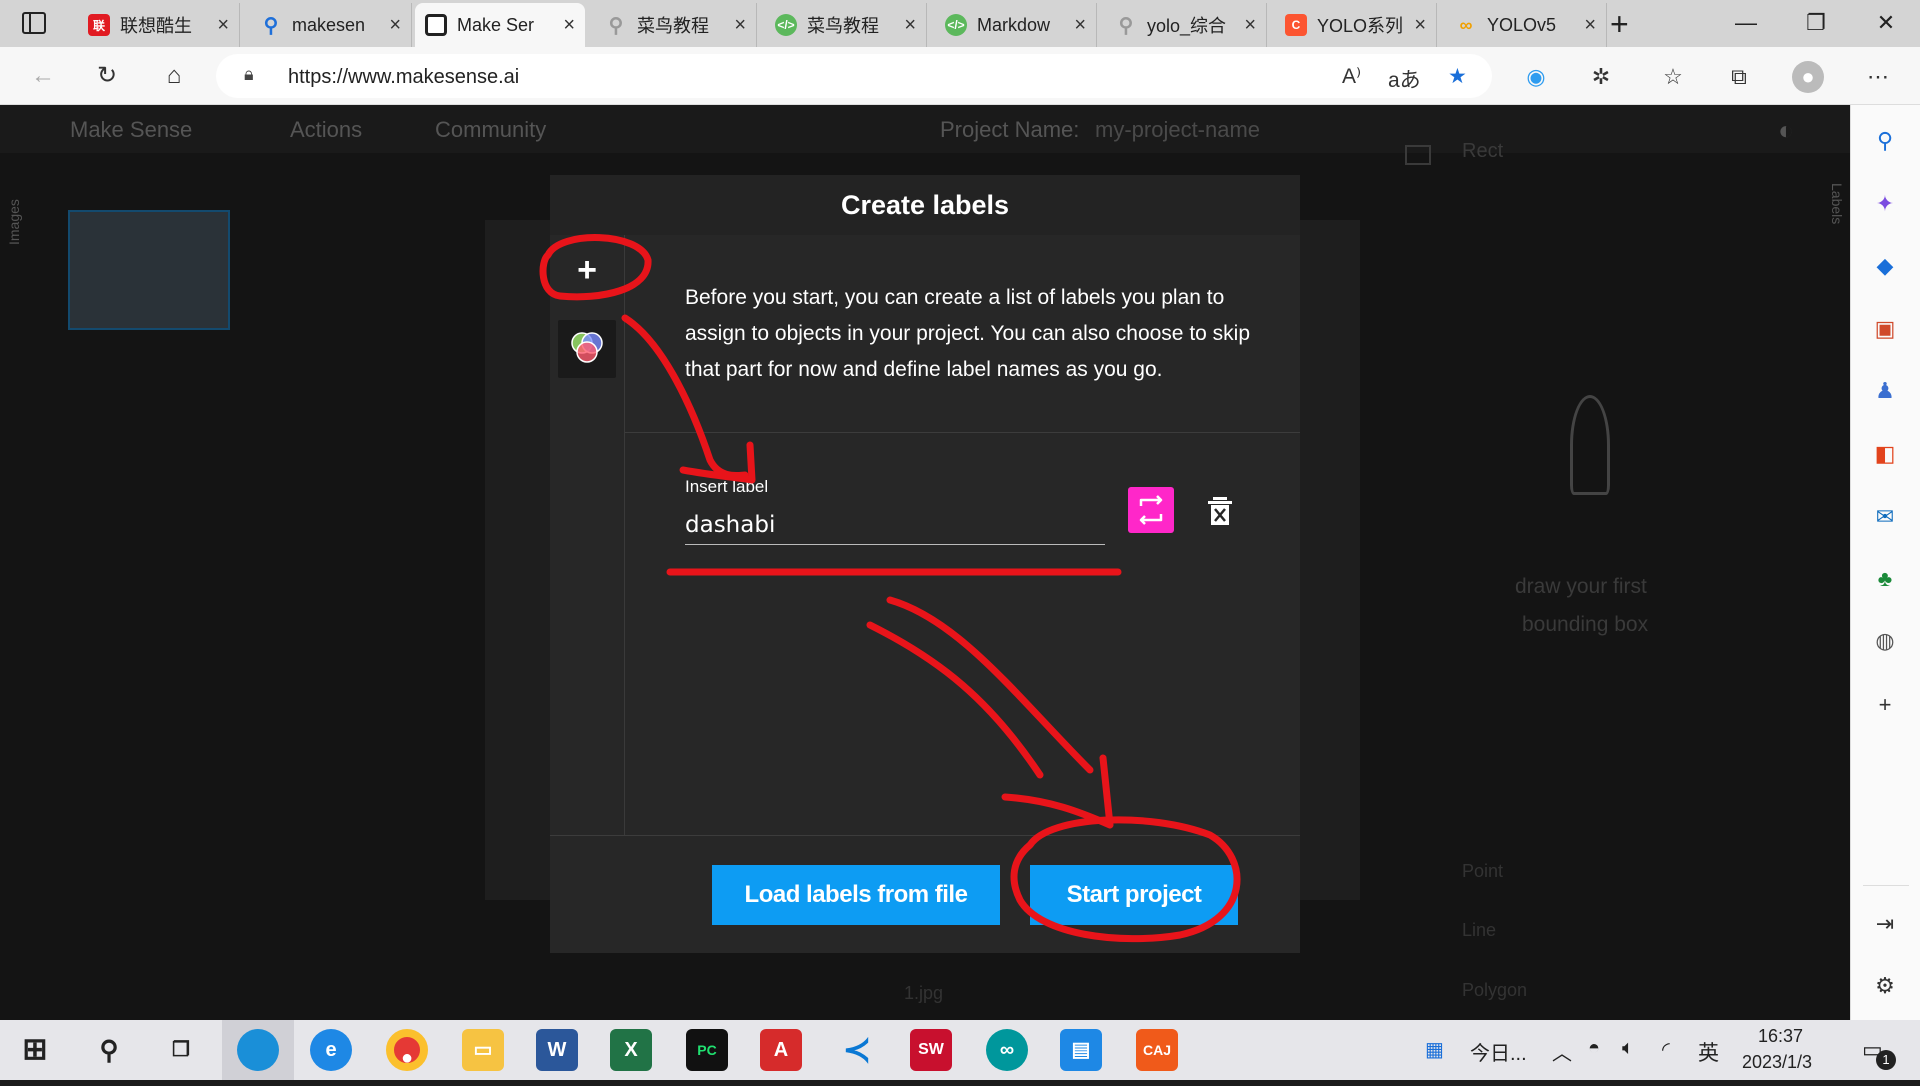 This screenshot has height=1086, width=1920. Describe the element at coordinates (34, 23) in the screenshot. I see `tab-actions-icon` at that location.